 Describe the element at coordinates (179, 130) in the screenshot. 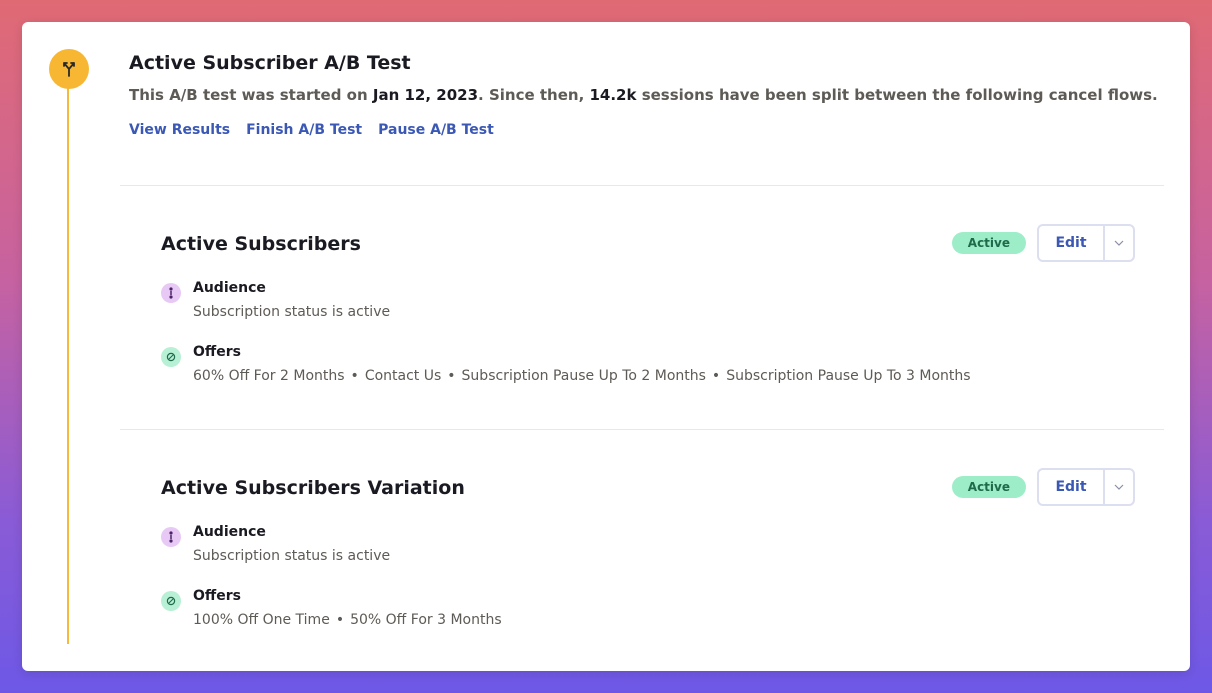

I see `view-results-link: View Results` at that location.